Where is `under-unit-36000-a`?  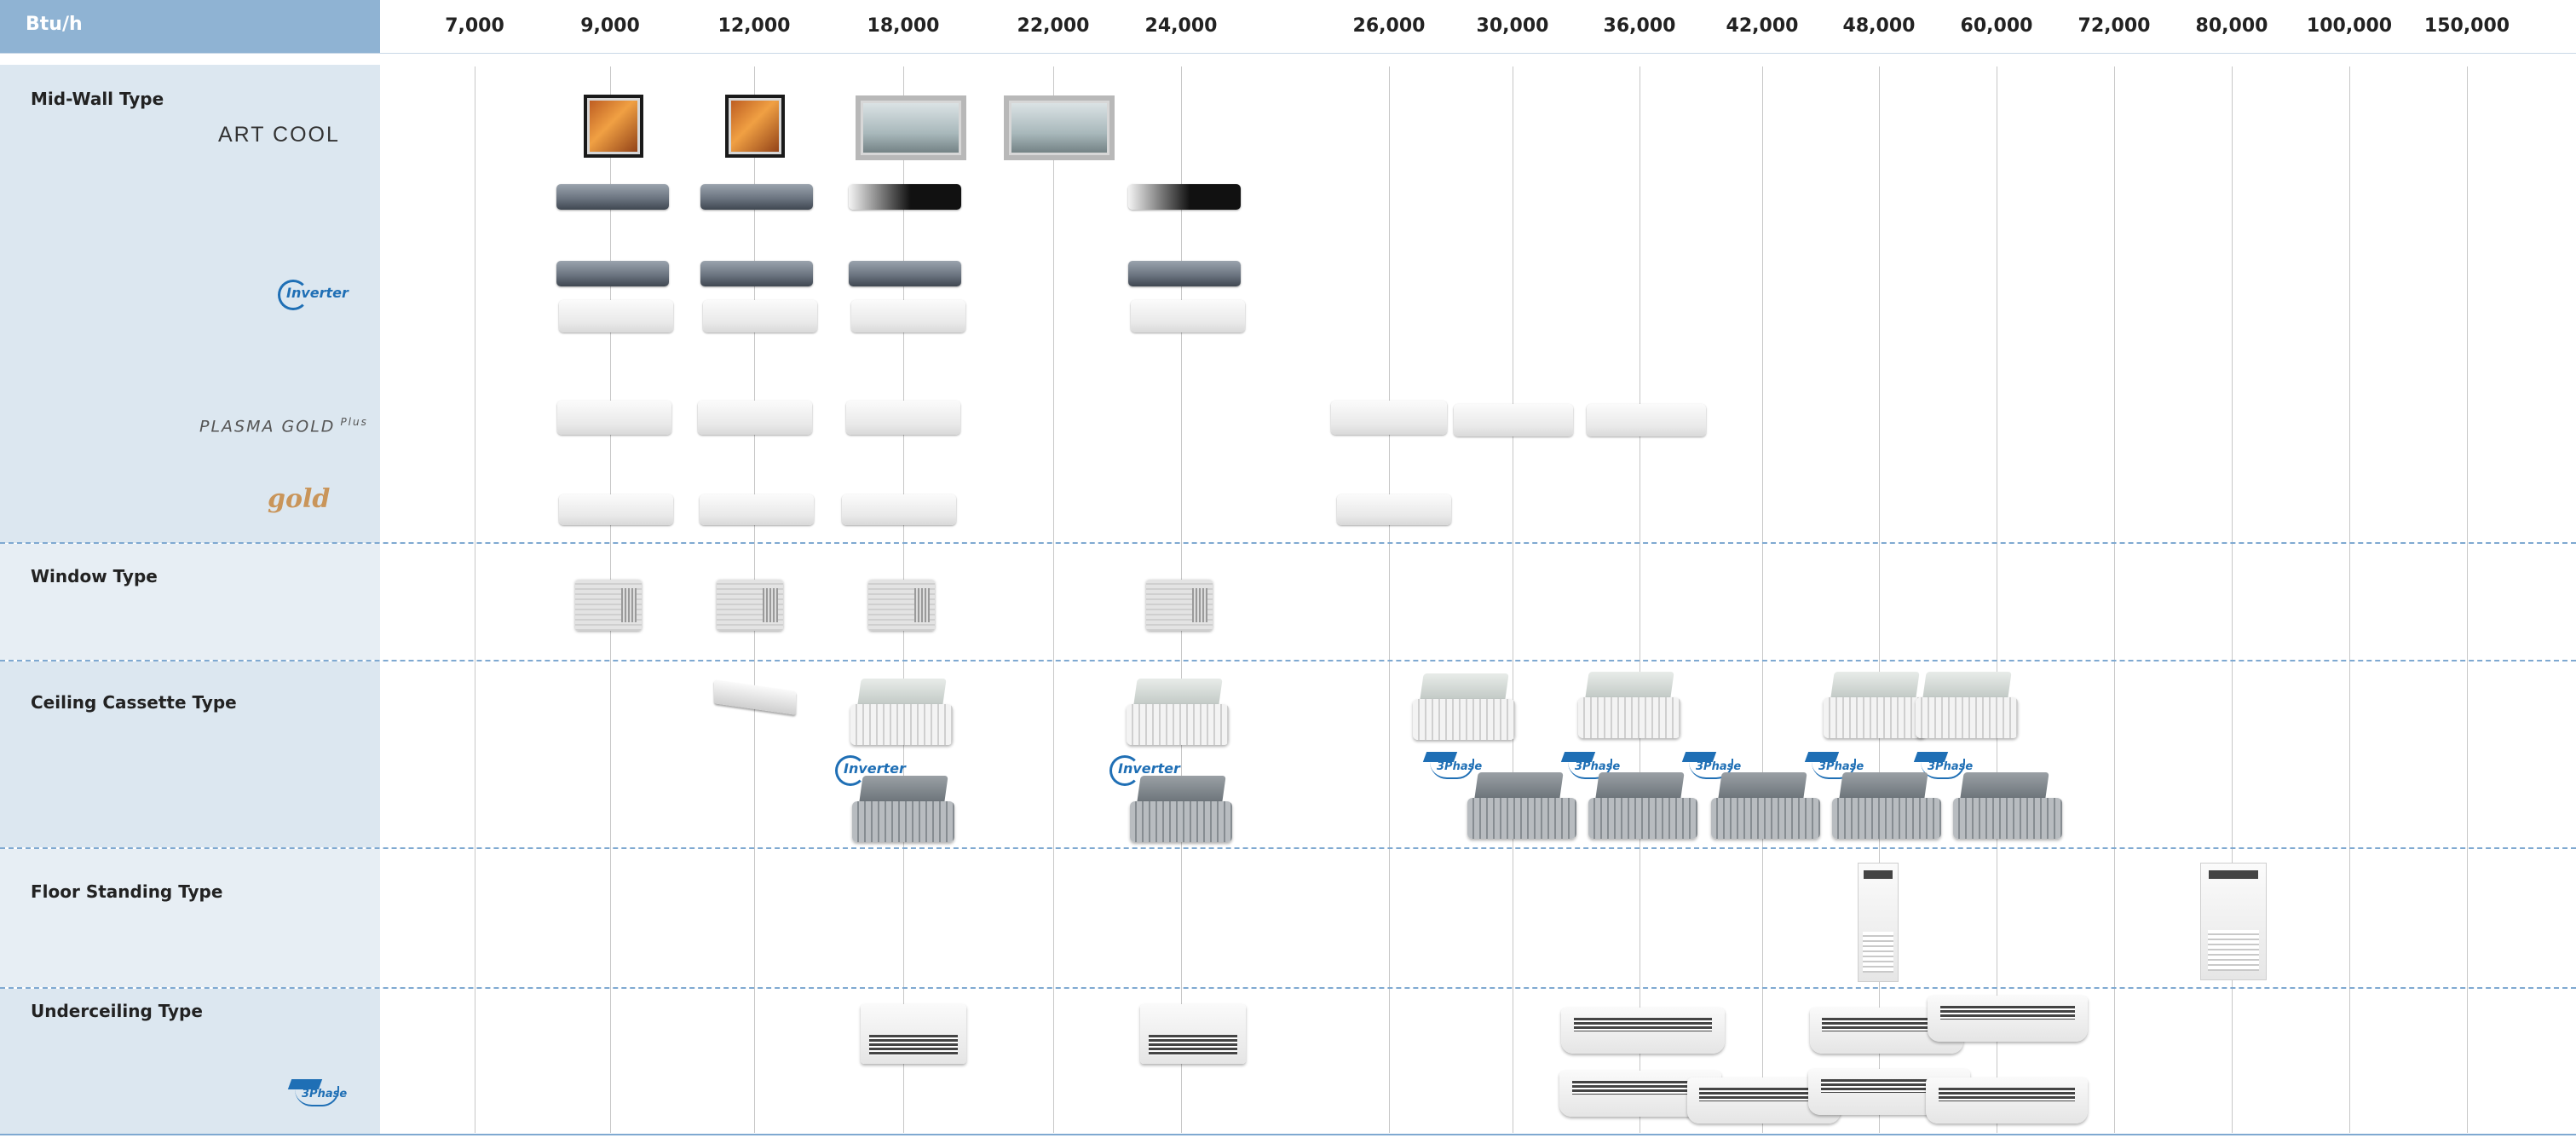
under-unit-36000-a is located at coordinates (1643, 1031).